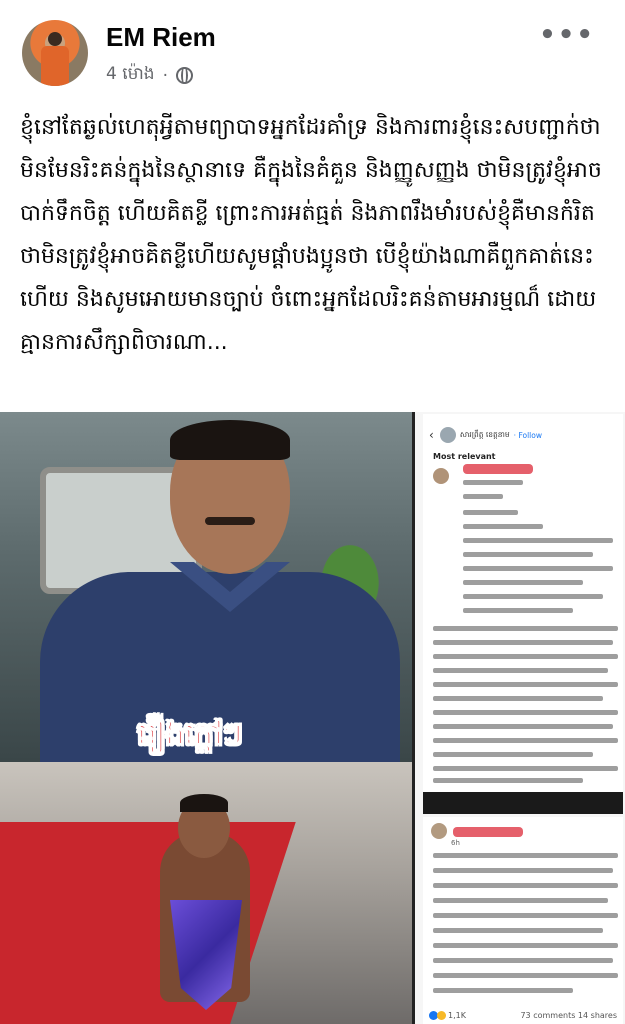 Image resolution: width=625 pixels, height=1024 pixels. I want to click on back-arrow-icon: ‹, so click(431, 435).